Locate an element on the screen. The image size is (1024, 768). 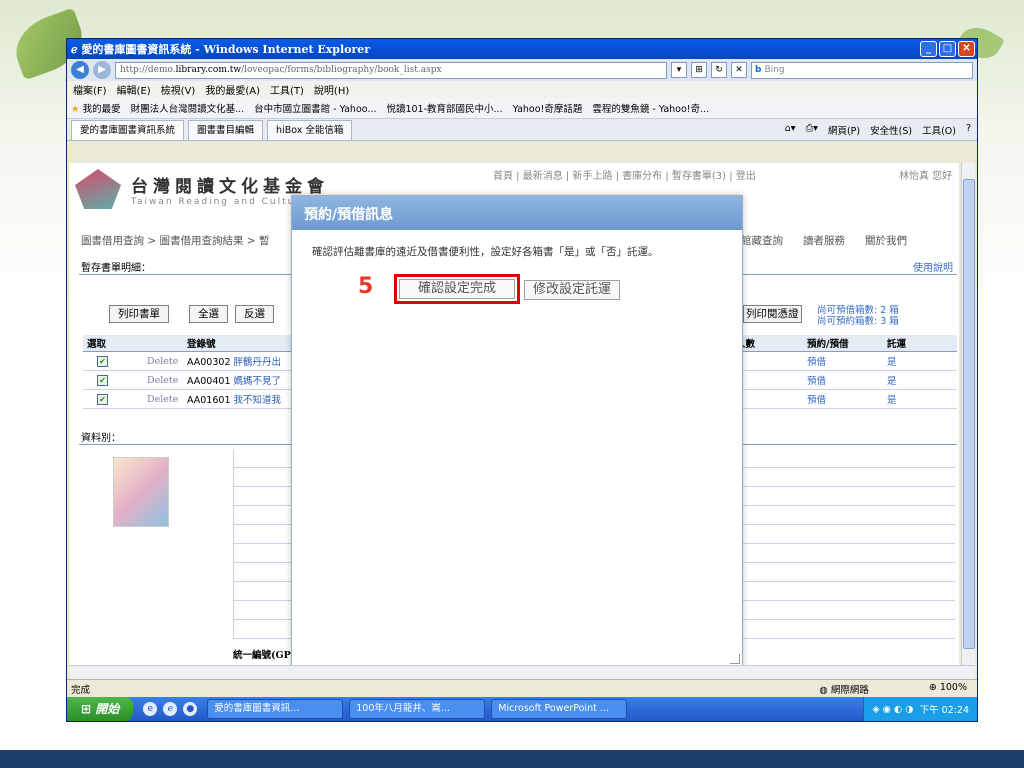
window-title: 愛的書庫圖書資訊系統 - Windows Internet Explorer is located at coordinates (226, 49).